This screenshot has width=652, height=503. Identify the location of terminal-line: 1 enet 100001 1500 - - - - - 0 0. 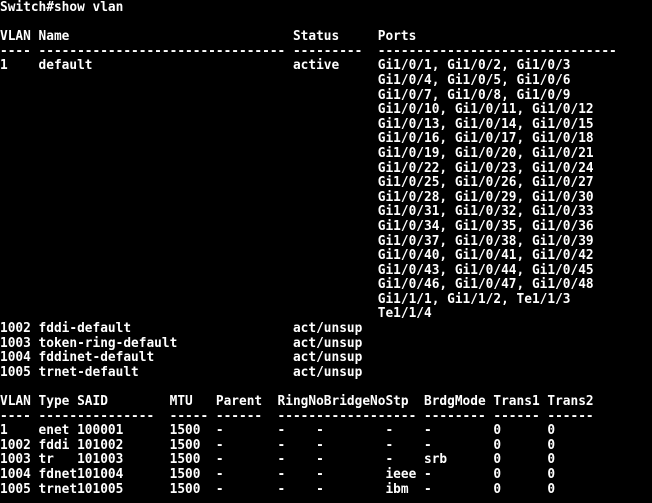
(278, 431).